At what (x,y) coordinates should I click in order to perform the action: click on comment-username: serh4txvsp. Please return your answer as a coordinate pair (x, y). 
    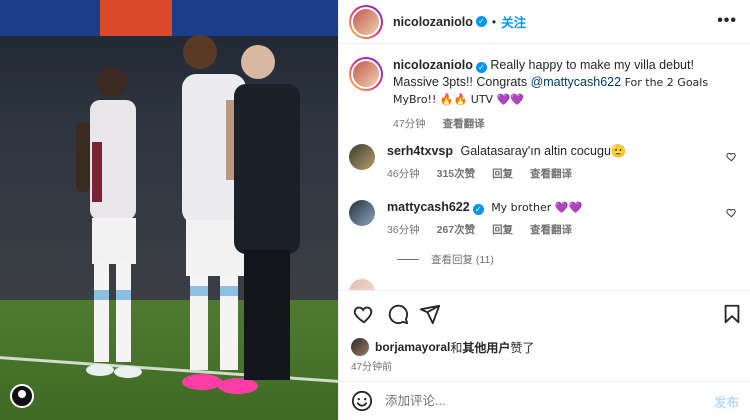
    Looking at the image, I should click on (420, 151).